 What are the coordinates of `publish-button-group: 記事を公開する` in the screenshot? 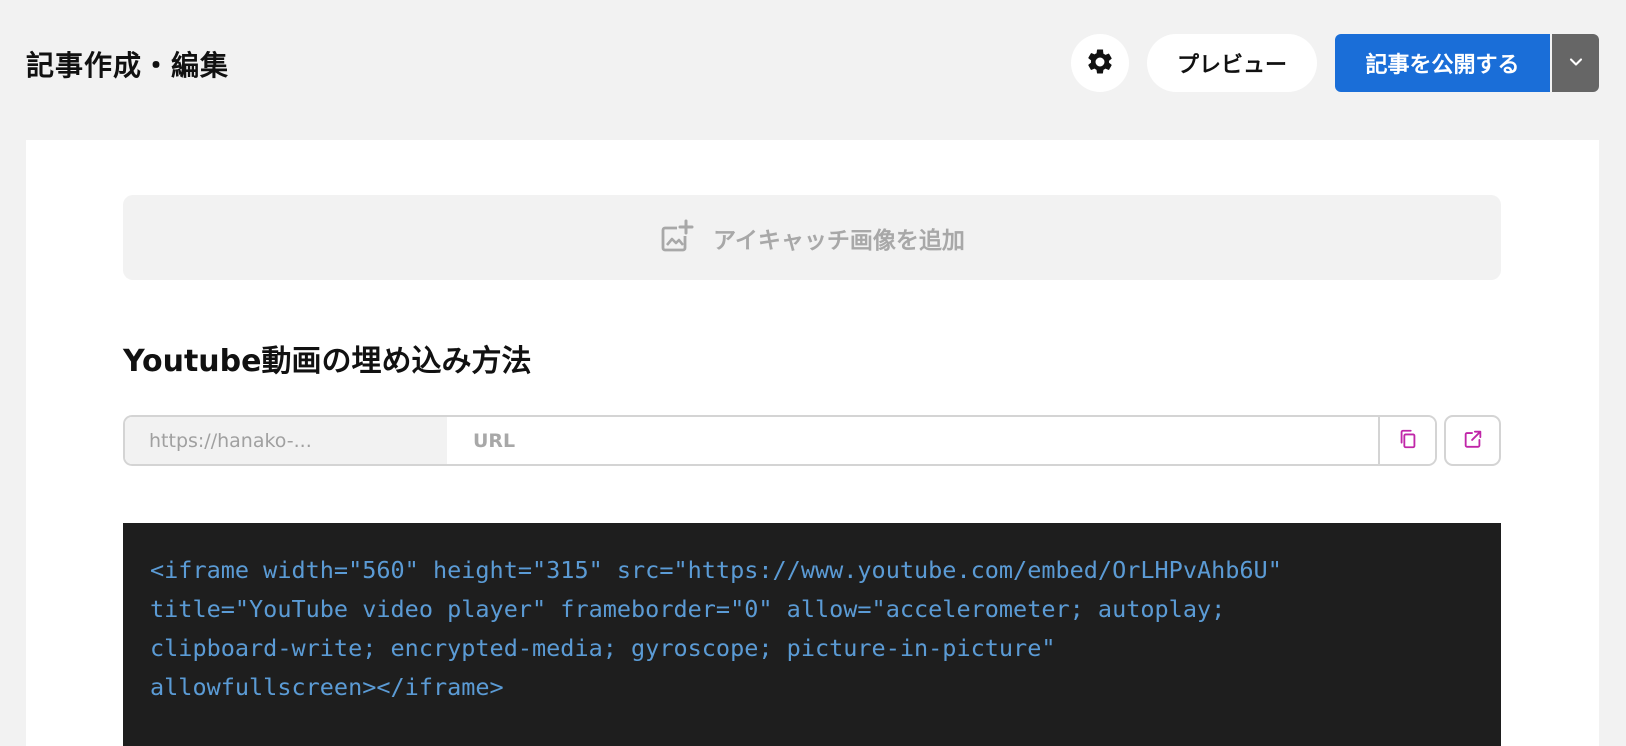 It's located at (1467, 63).